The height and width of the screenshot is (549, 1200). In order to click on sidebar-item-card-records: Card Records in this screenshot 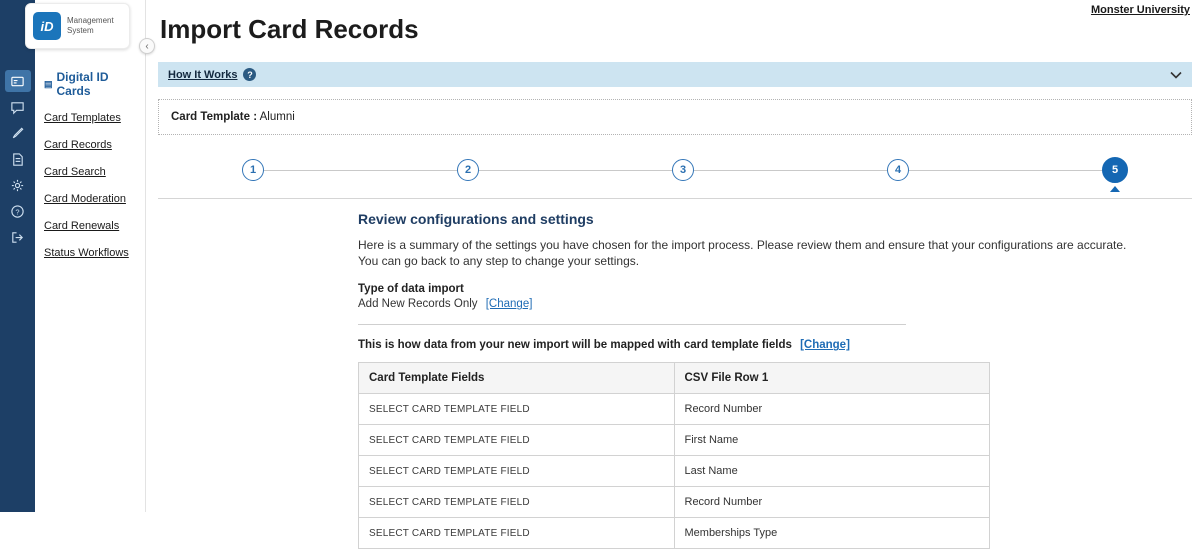, I will do `click(94, 145)`.